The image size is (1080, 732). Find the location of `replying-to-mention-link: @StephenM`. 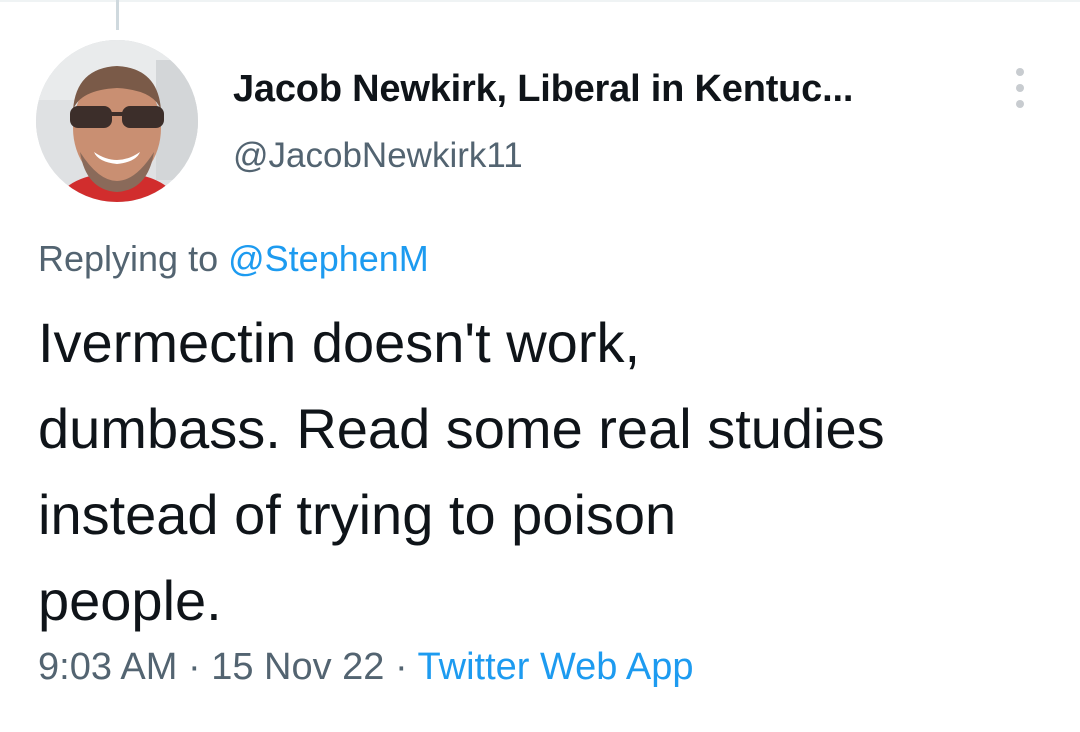

replying-to-mention-link: @StephenM is located at coordinates (328, 258).